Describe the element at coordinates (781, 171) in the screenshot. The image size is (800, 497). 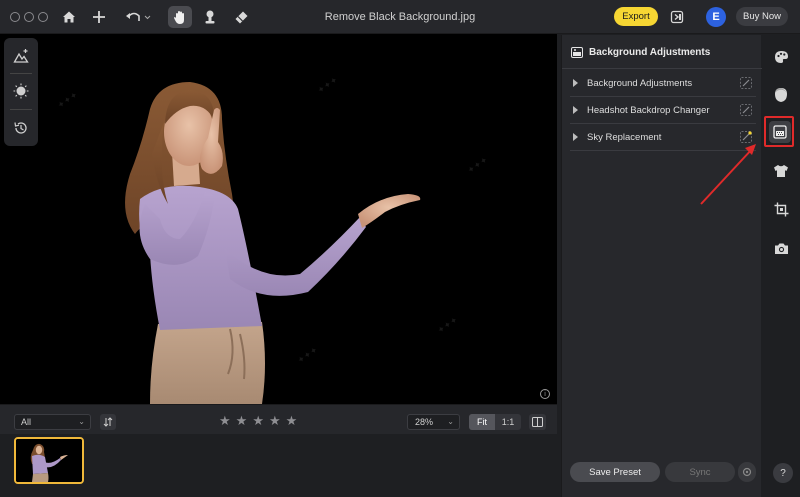
I see `shirt-icon` at that location.